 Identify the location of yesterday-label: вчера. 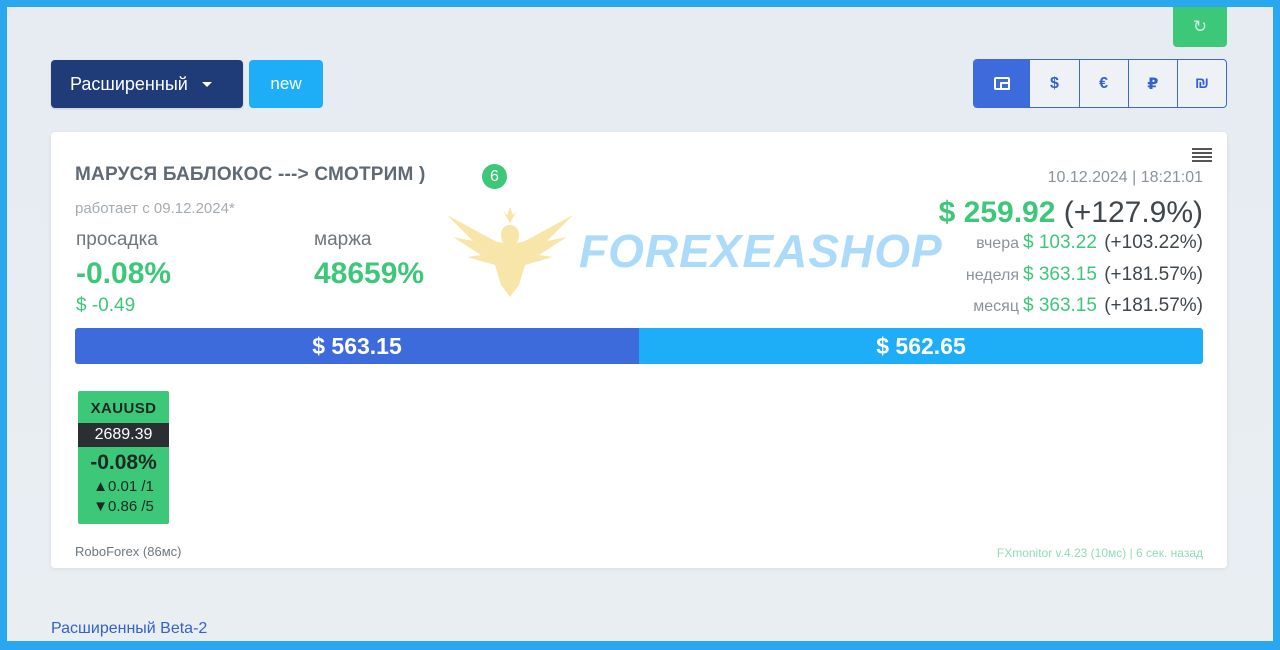
(997, 243).